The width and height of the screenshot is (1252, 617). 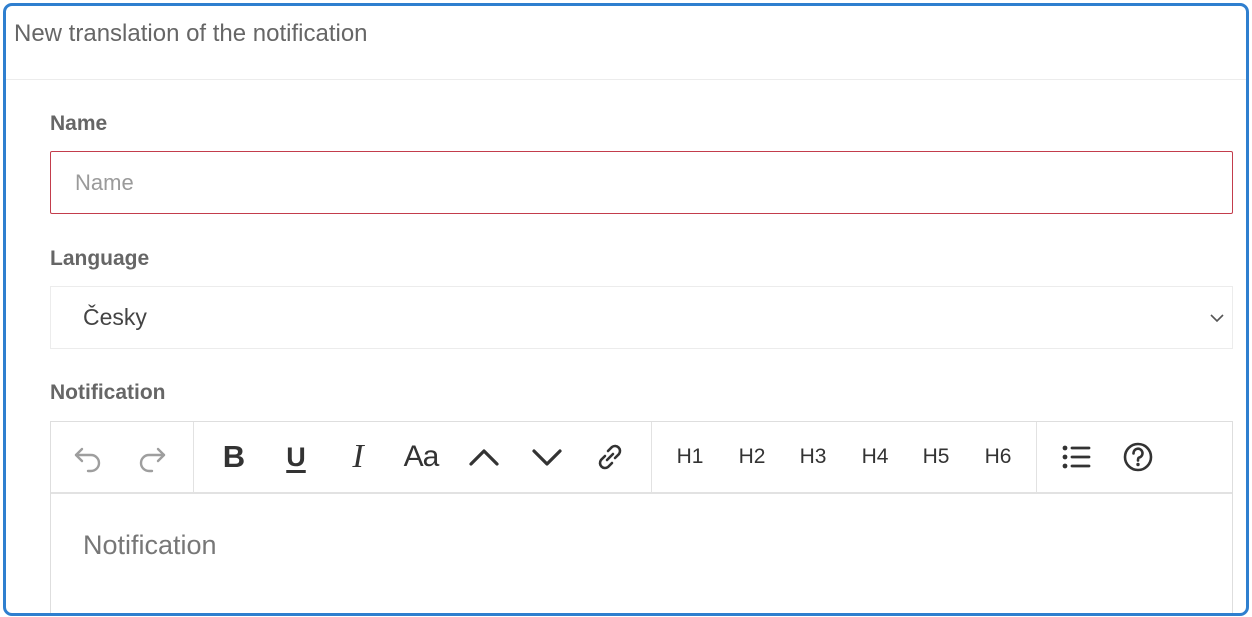 I want to click on chevron-up-icon, so click(x=484, y=457).